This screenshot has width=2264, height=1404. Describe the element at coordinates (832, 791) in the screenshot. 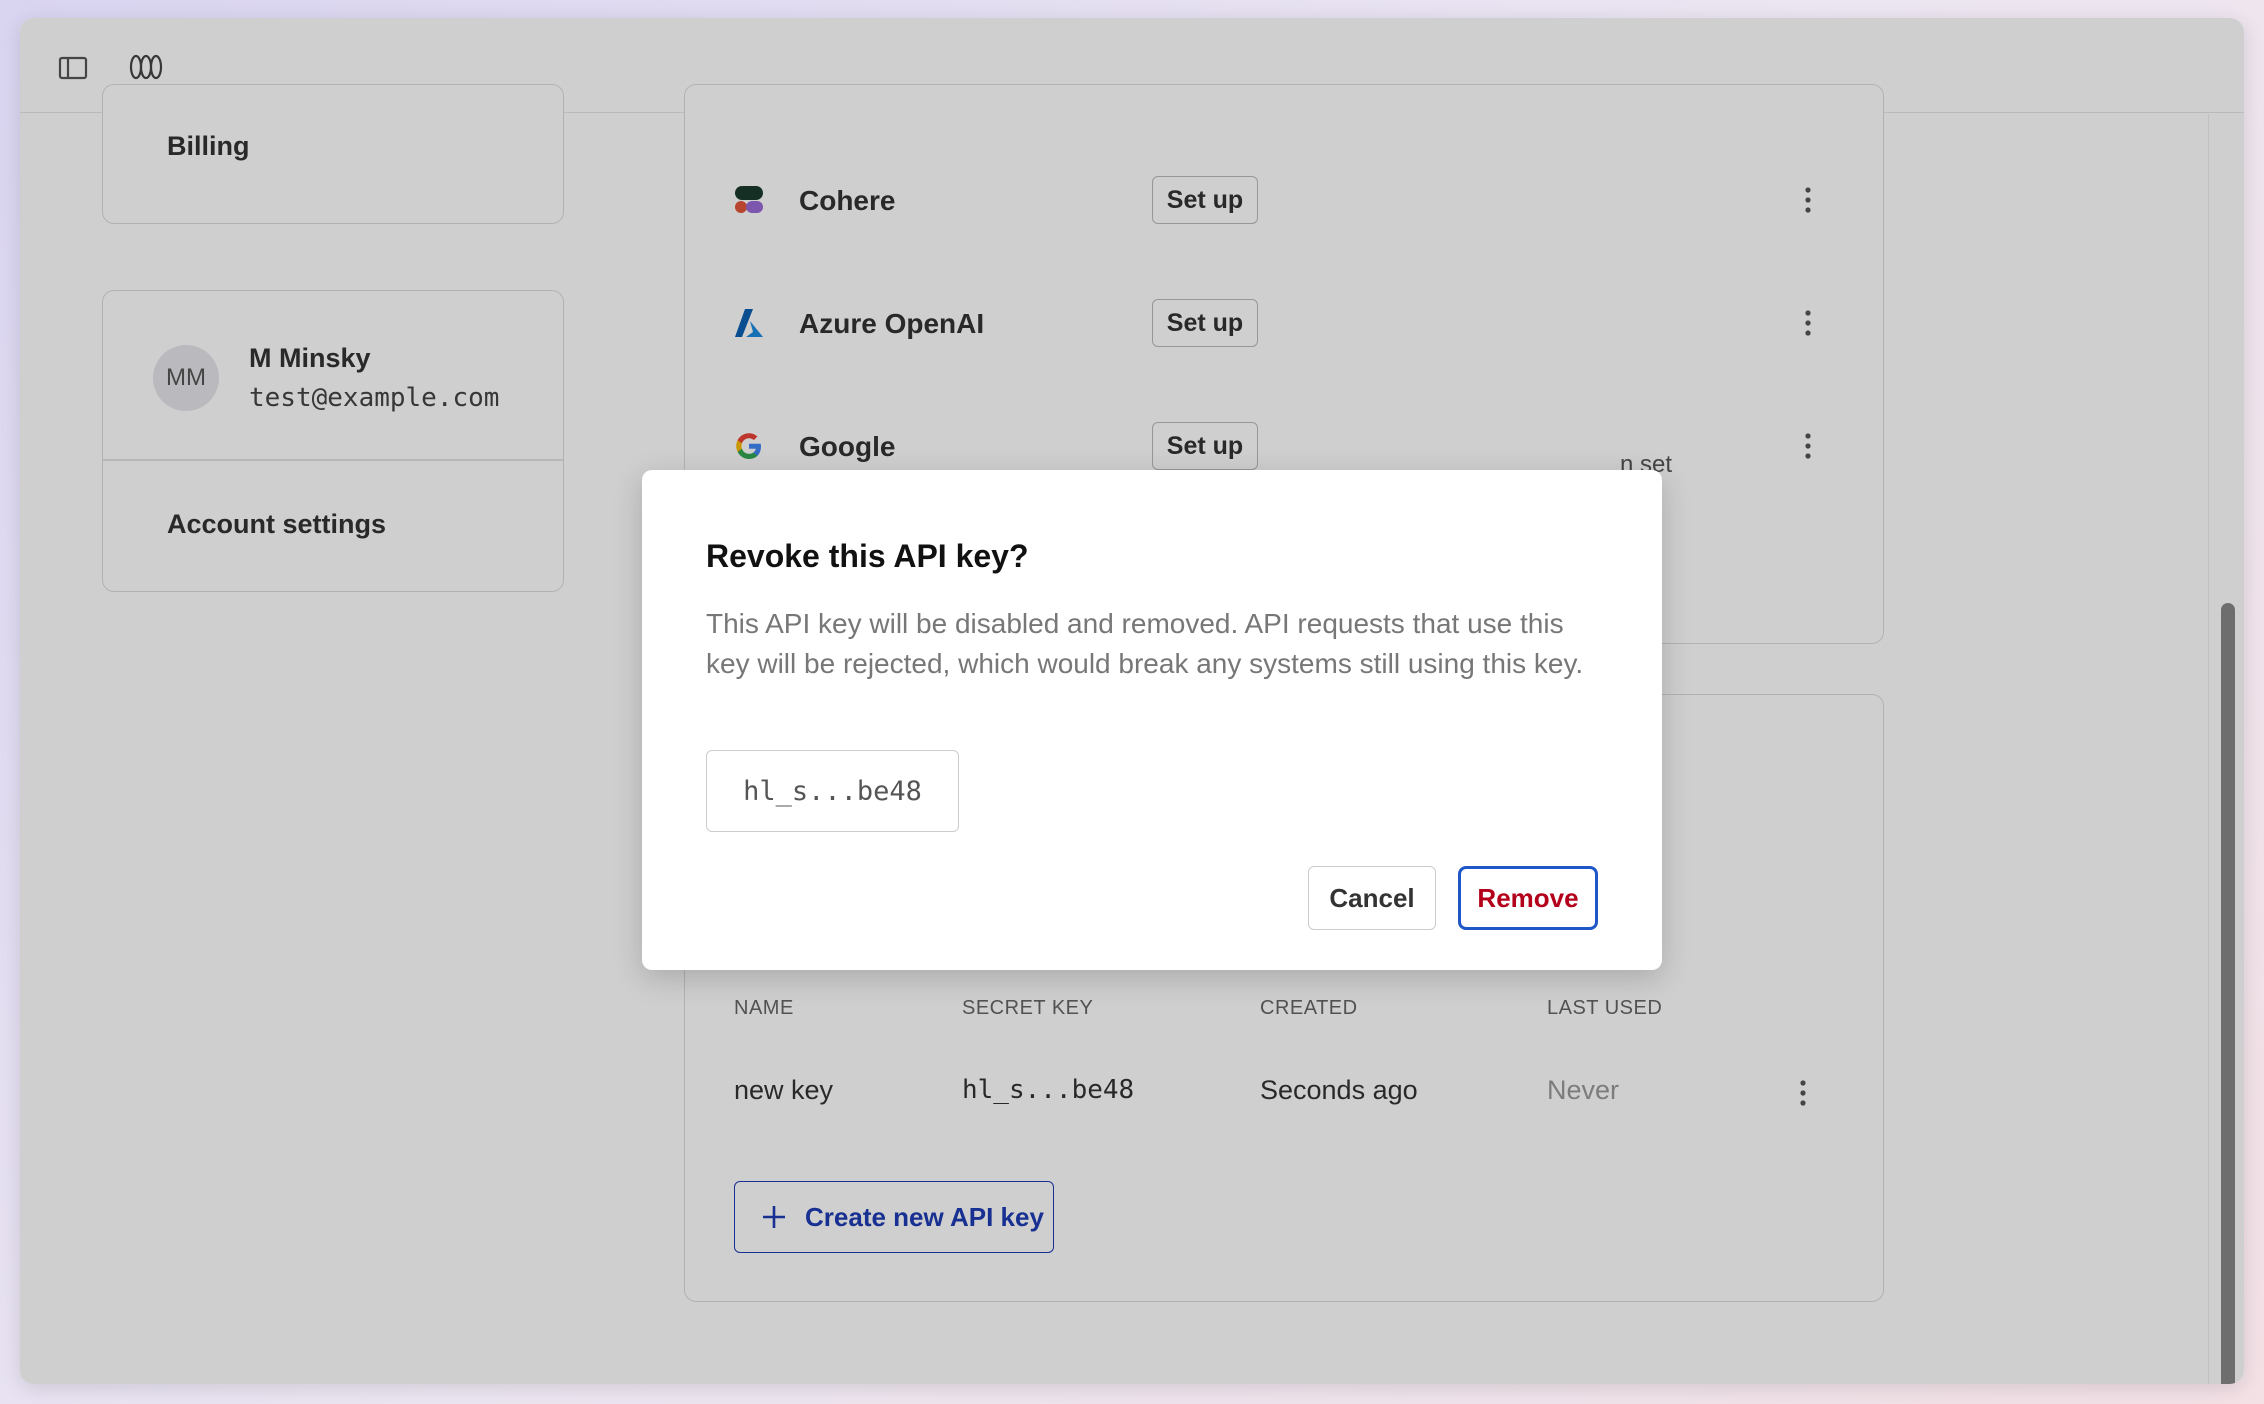

I see `key-preview: hl_s...be48` at that location.